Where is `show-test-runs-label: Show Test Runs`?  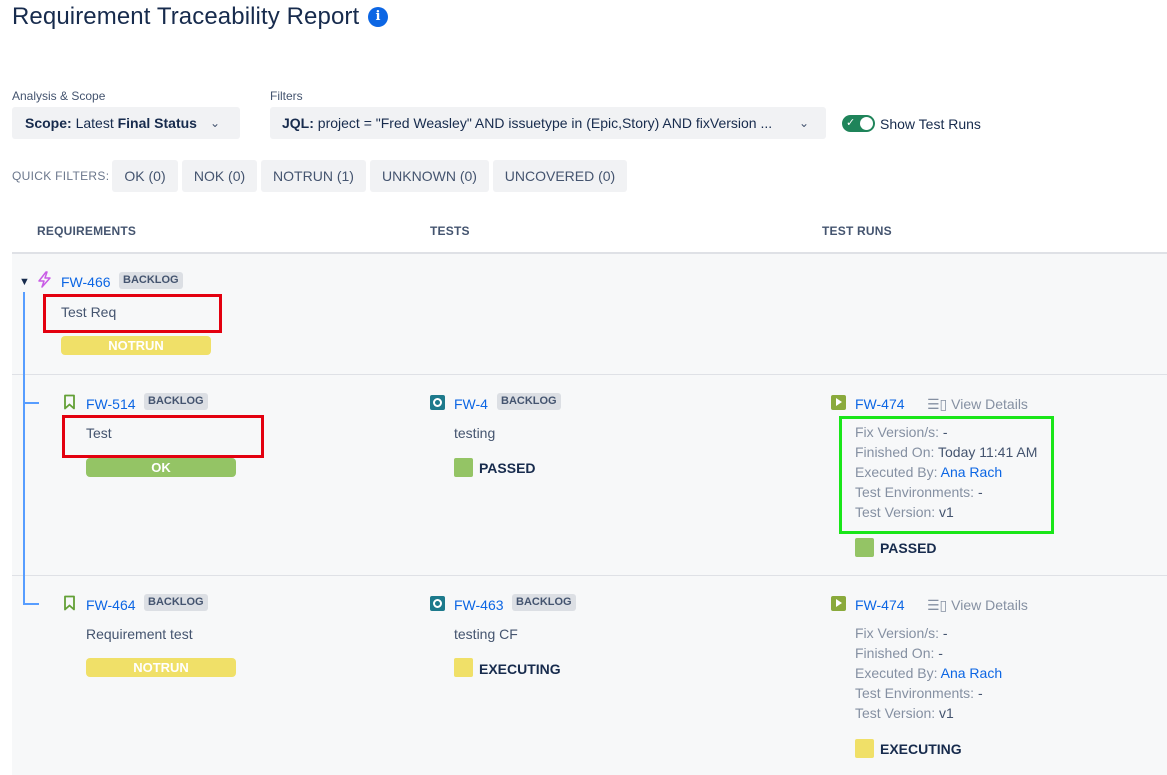
show-test-runs-label: Show Test Runs is located at coordinates (930, 124).